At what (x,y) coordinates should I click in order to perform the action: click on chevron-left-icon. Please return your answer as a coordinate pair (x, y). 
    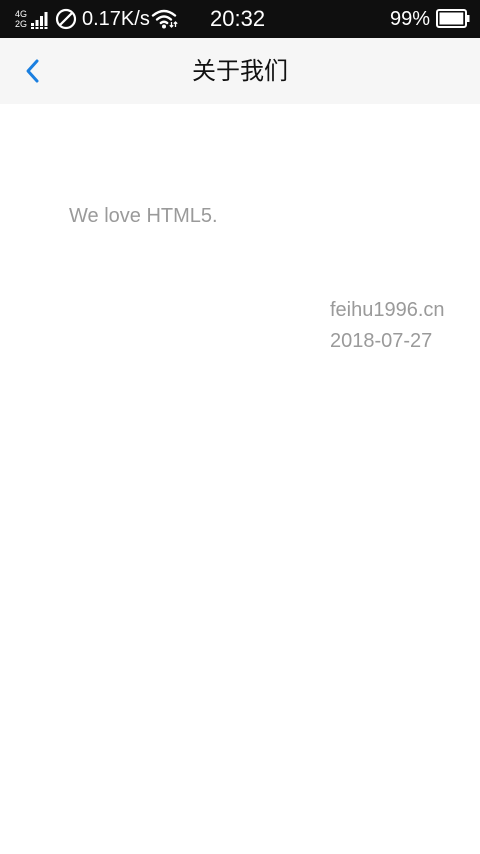
    Looking at the image, I should click on (32, 71).